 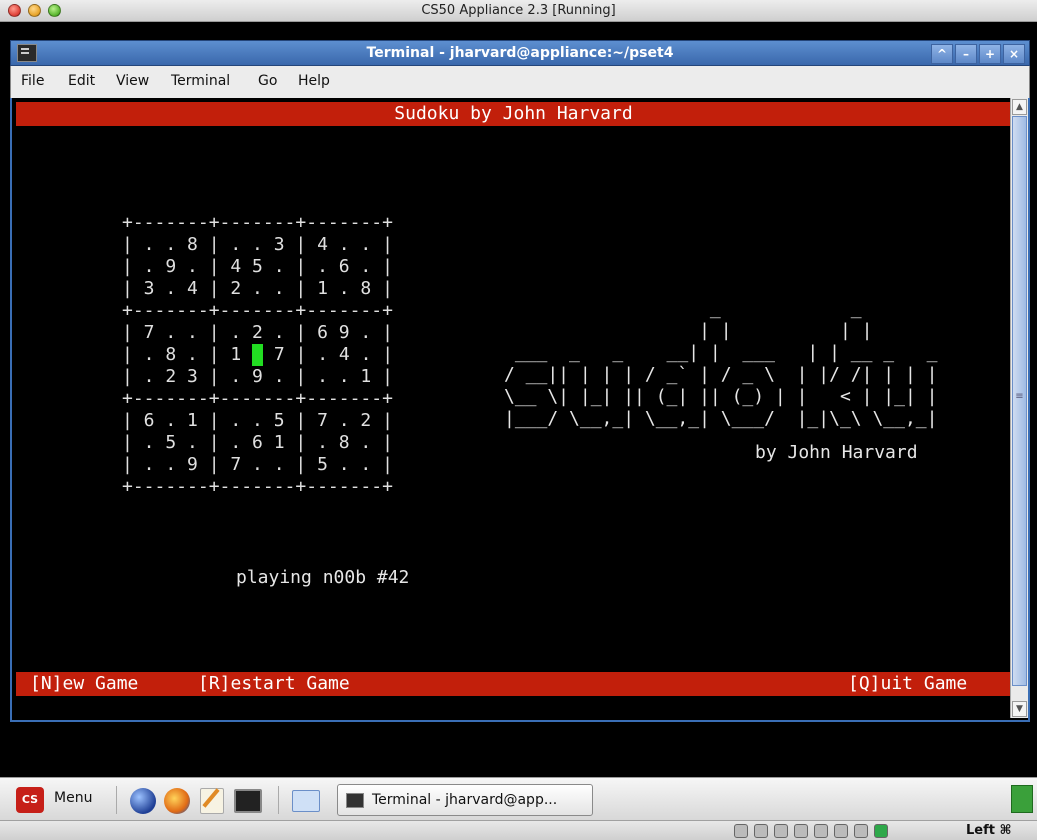 I want to click on minimize-button: –, so click(x=966, y=54).